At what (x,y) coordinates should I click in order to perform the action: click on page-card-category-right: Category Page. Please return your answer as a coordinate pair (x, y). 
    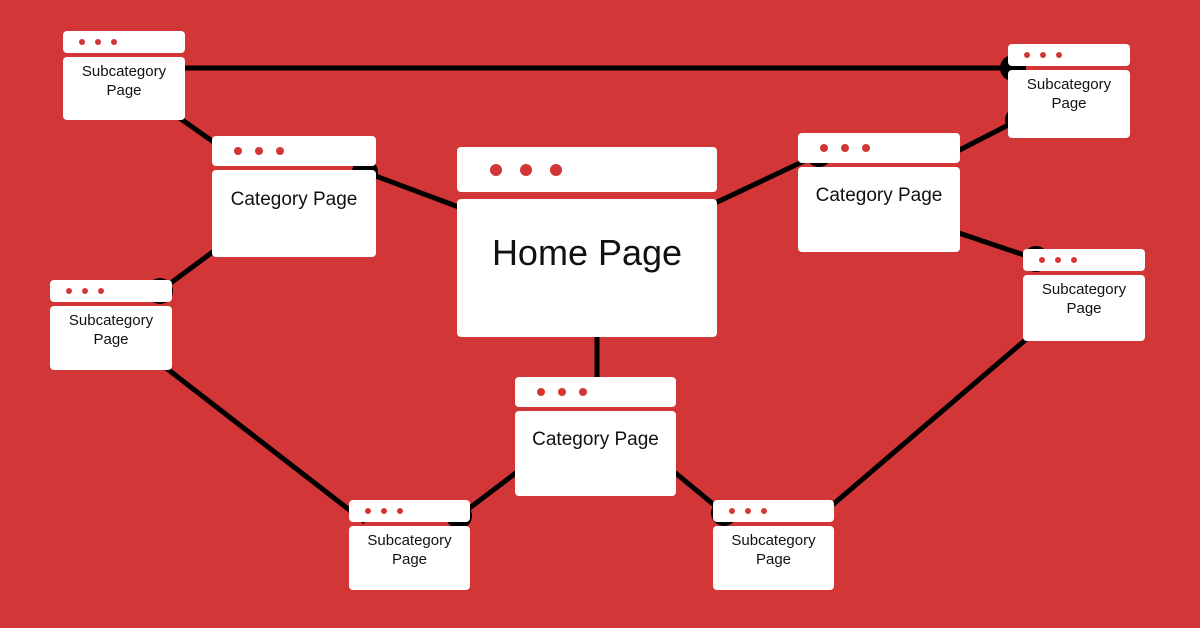
    Looking at the image, I should click on (879, 192).